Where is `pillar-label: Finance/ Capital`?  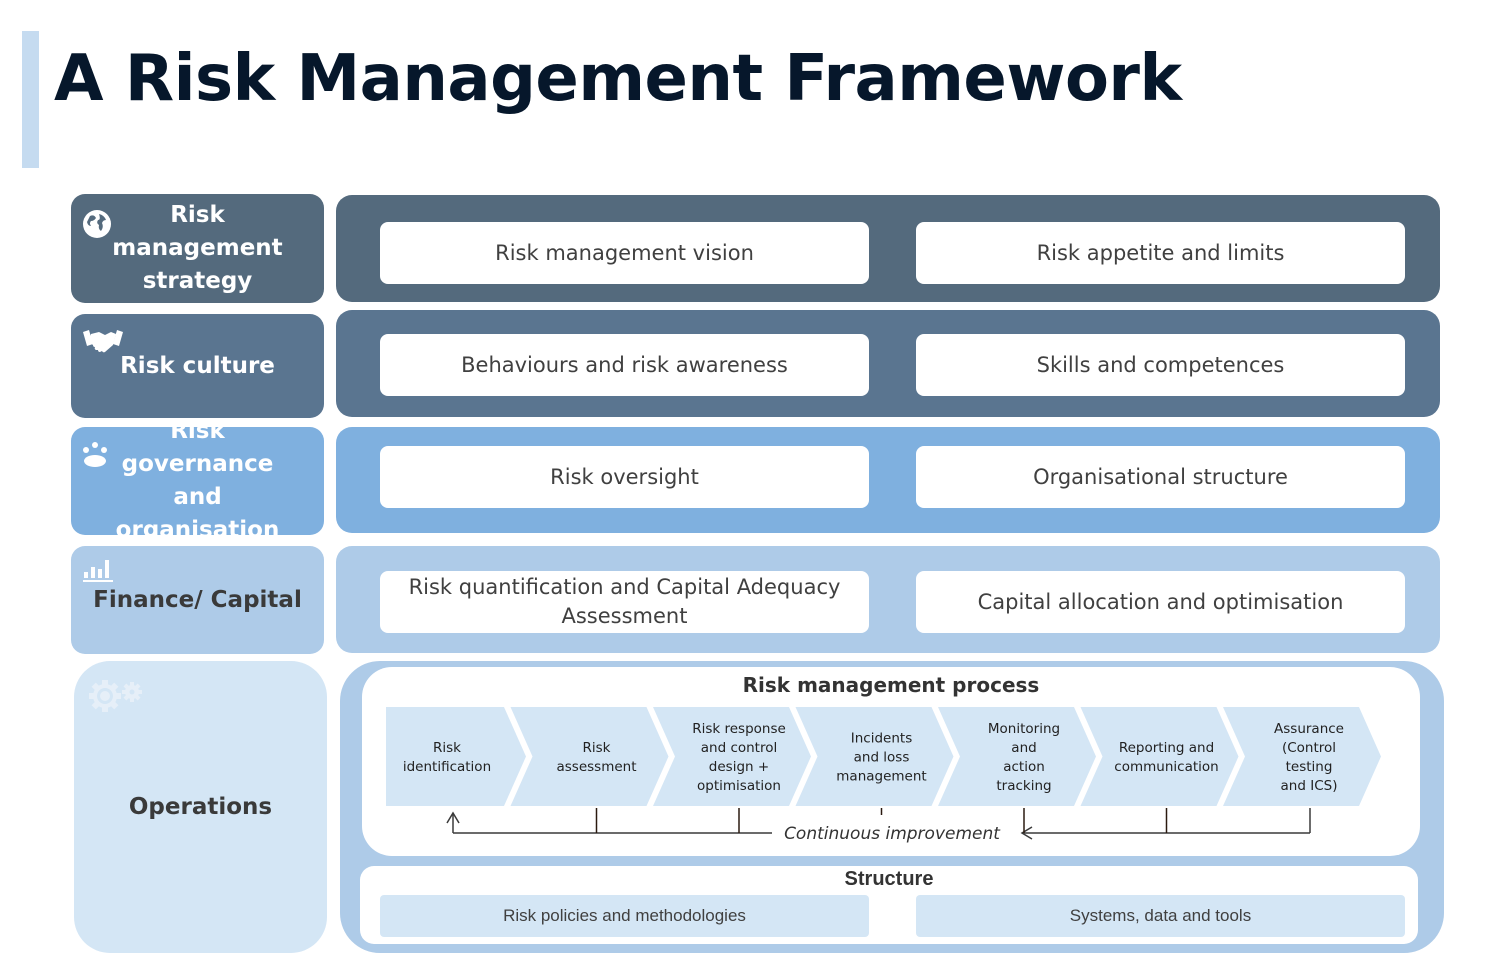 pillar-label: Finance/ Capital is located at coordinates (197, 599).